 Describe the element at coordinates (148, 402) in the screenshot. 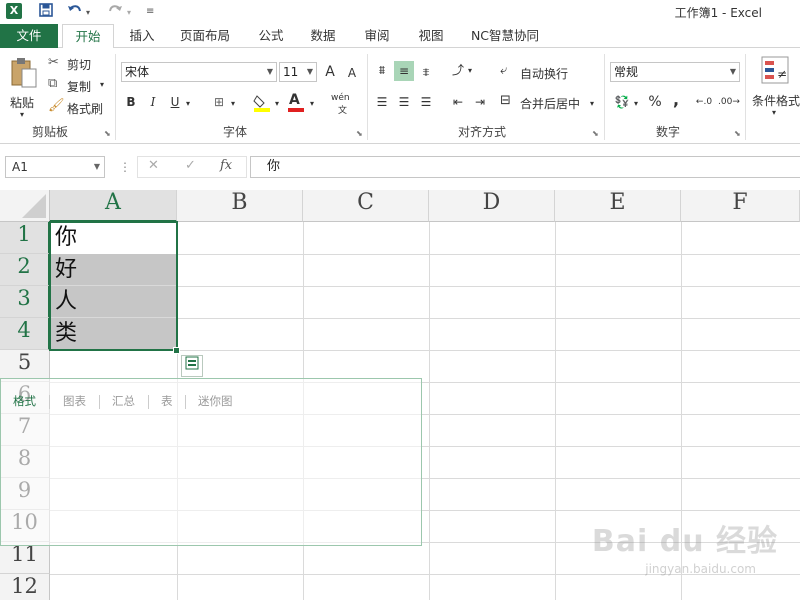

I see `divider` at that location.